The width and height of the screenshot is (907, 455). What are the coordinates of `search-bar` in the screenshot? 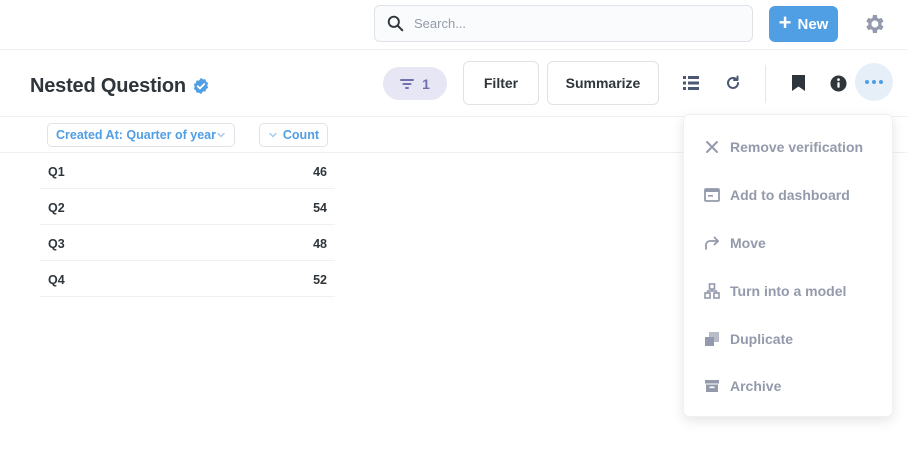 It's located at (563, 23).